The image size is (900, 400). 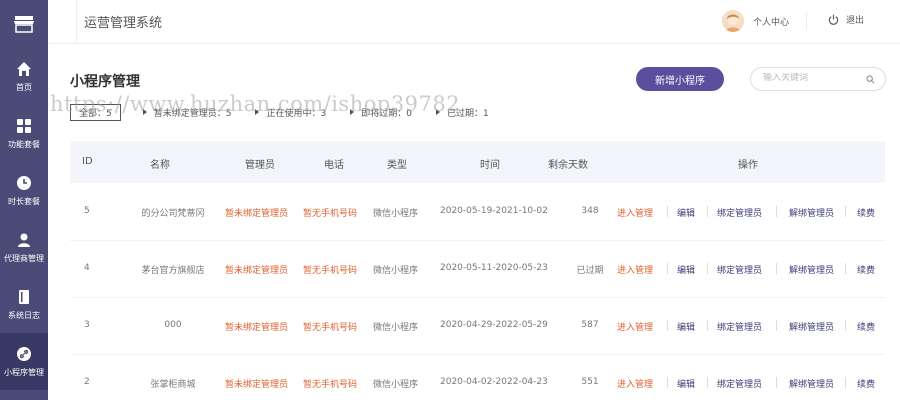 I want to click on store-logo-icon, so click(x=24, y=24).